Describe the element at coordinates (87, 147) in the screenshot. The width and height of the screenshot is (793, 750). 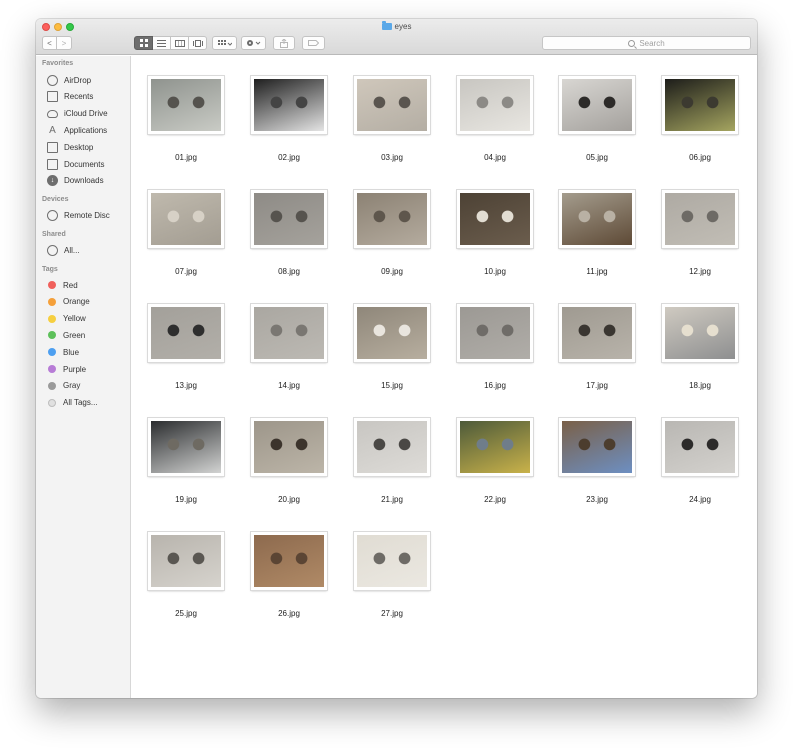
I see `sidebar-item-desktop: Desktop` at that location.